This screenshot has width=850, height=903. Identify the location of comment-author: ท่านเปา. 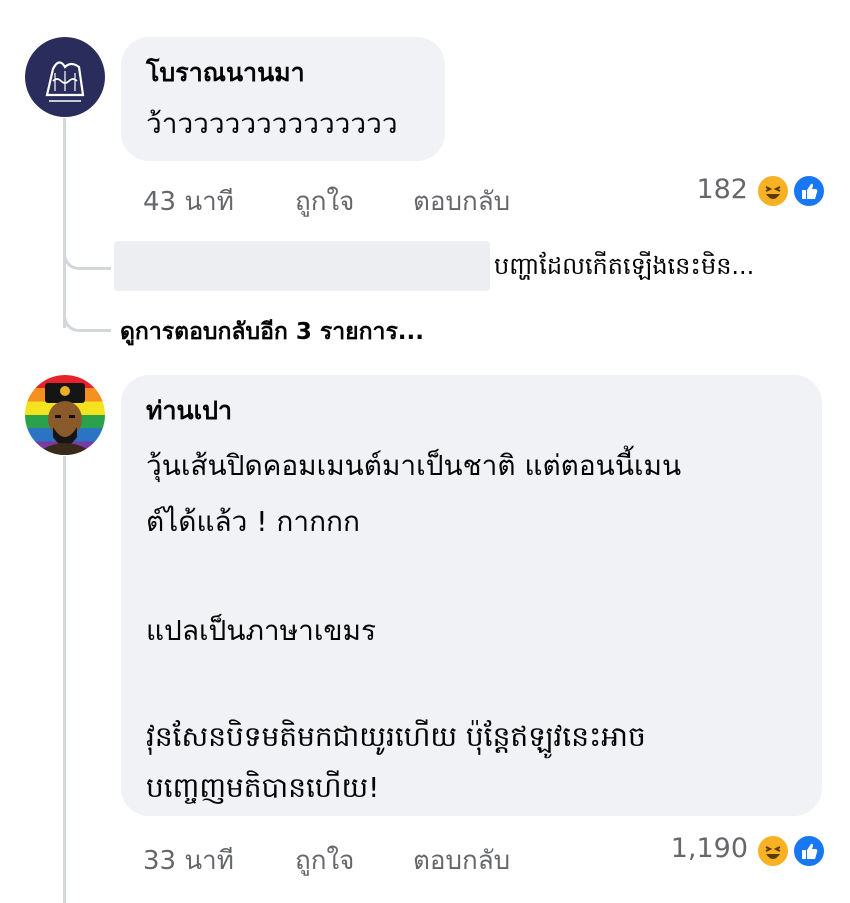
(189, 411).